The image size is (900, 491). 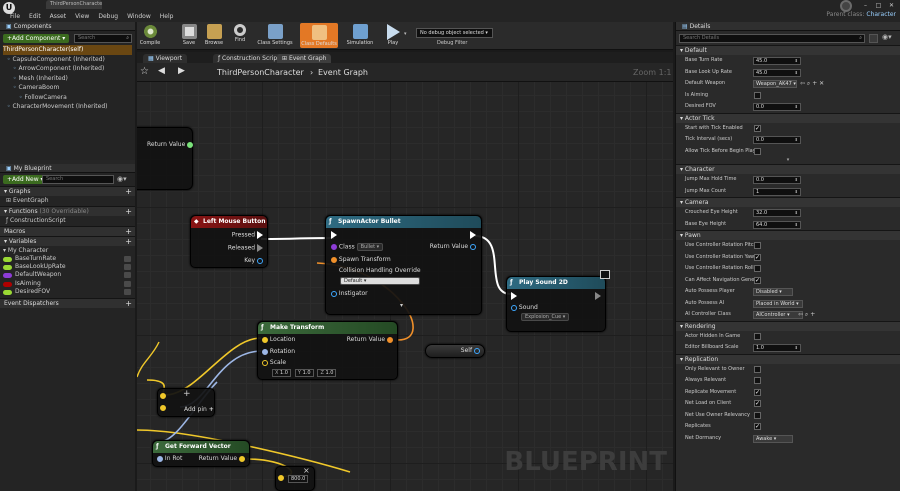 What do you see at coordinates (281, 478) in the screenshot?
I see `multiply-input-pin` at bounding box center [281, 478].